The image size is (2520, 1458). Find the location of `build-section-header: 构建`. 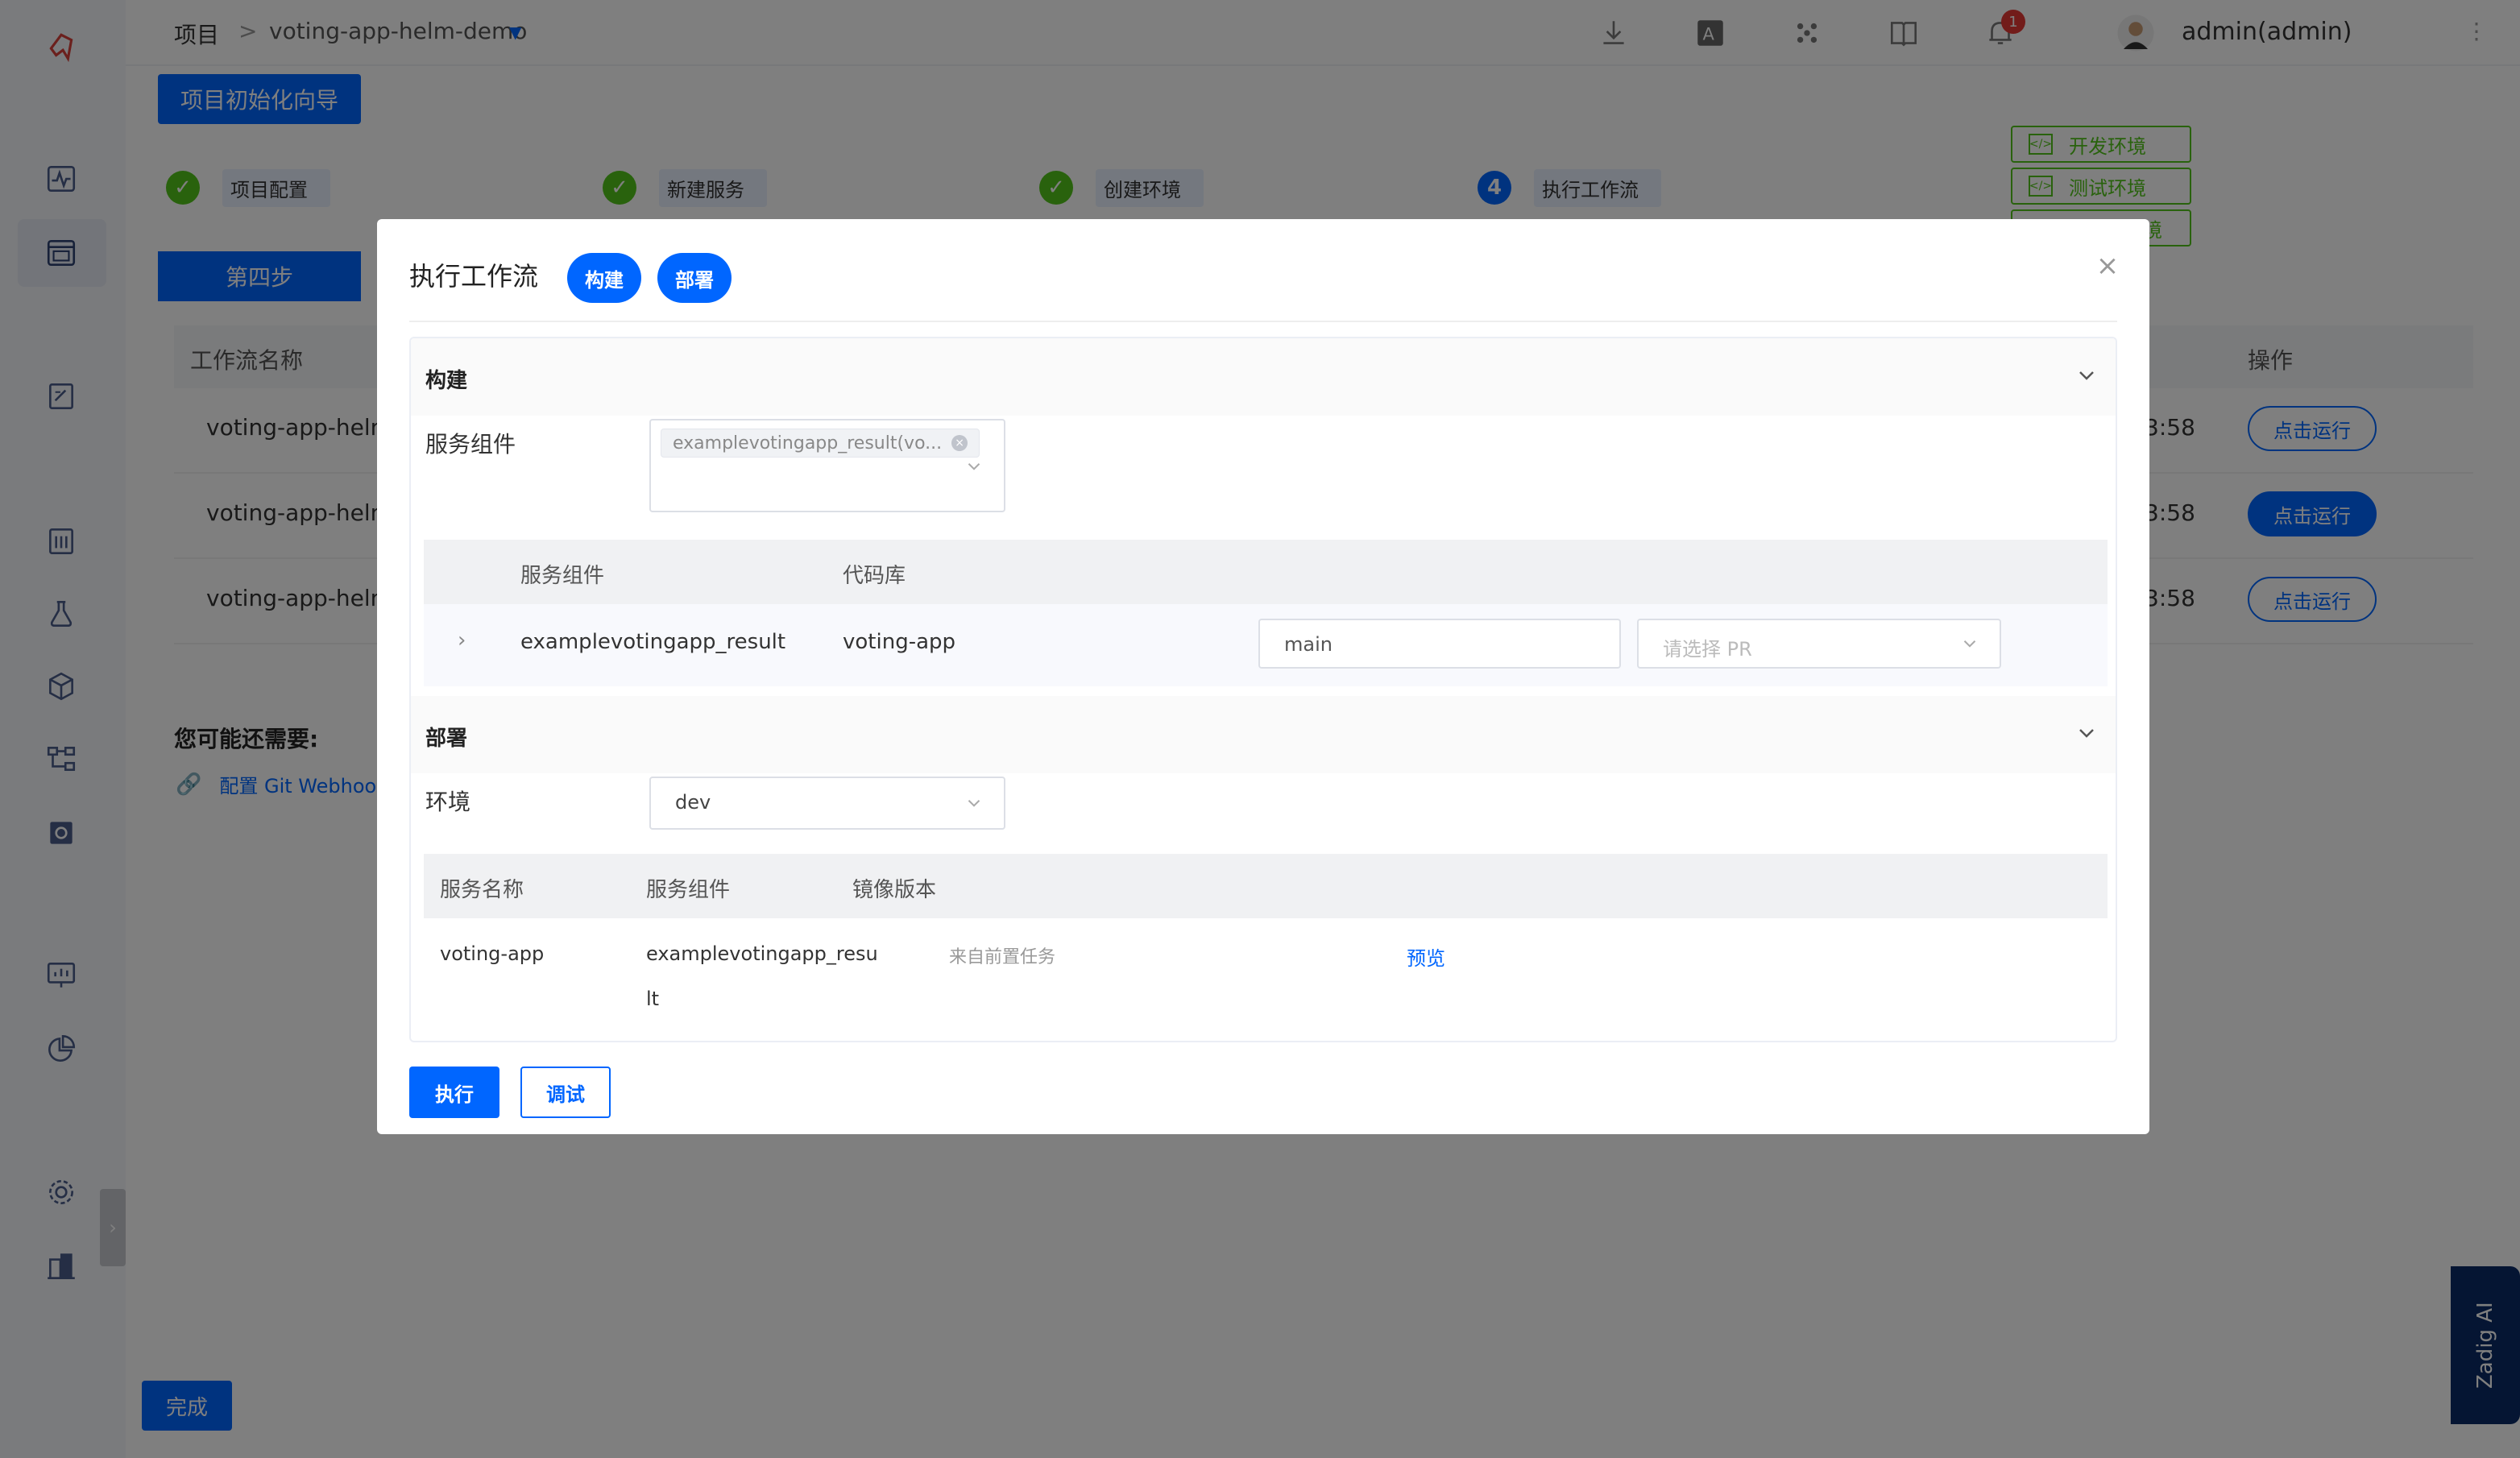

build-section-header: 构建 is located at coordinates (1263, 377).